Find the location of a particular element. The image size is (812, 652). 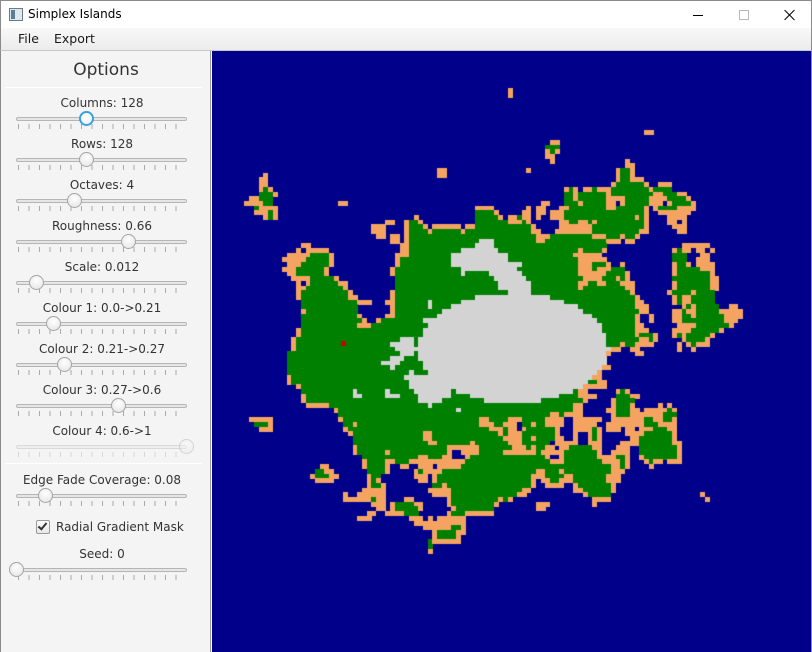

slider-seed: Seed: 0 is located at coordinates (98, 563).